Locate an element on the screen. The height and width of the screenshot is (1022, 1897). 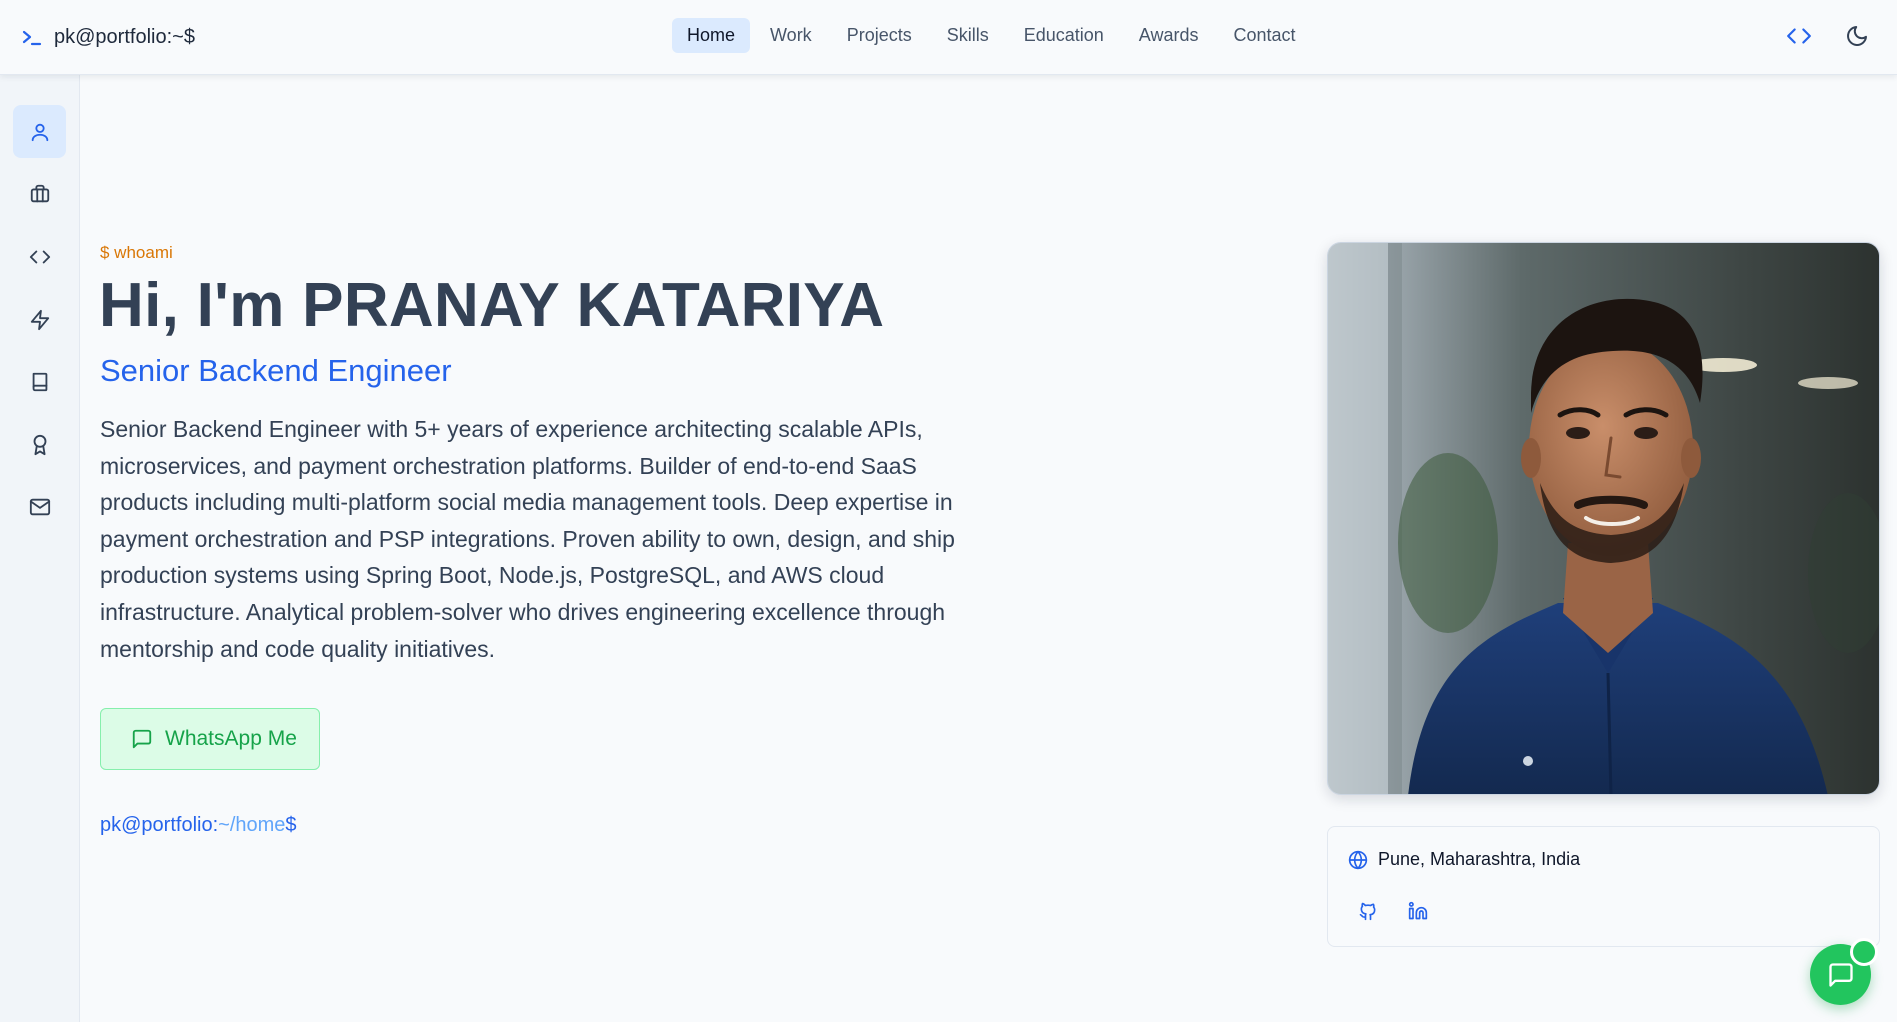
github-icon is located at coordinates (1367, 911).